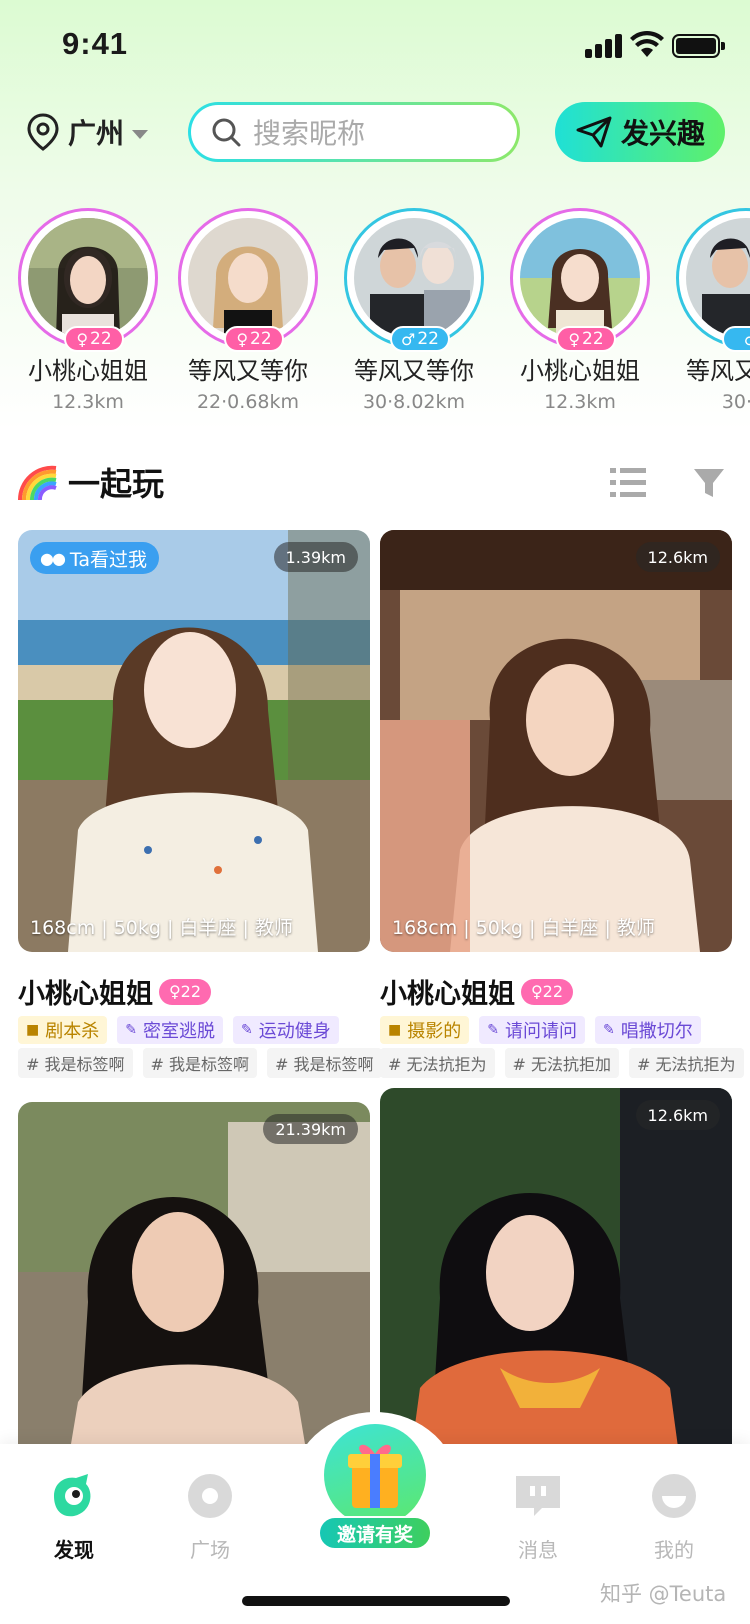 The height and width of the screenshot is (1624, 750). Describe the element at coordinates (194, 741) in the screenshot. I see `card-photo: ●● Ta看过我 1.39km 168cm | 50kg | 白羊座 | 教师` at that location.